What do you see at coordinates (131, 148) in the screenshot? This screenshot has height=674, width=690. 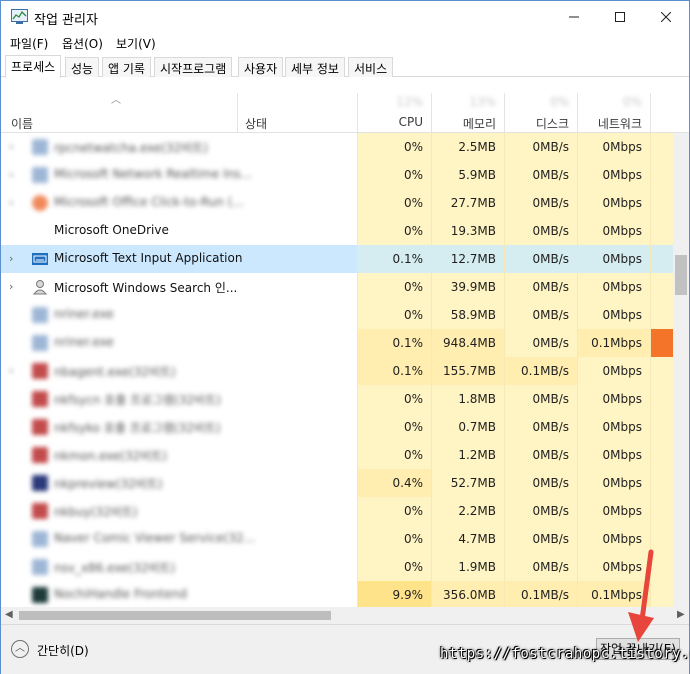 I see `process-name: rpcnetwatcha.exe(32비트)` at bounding box center [131, 148].